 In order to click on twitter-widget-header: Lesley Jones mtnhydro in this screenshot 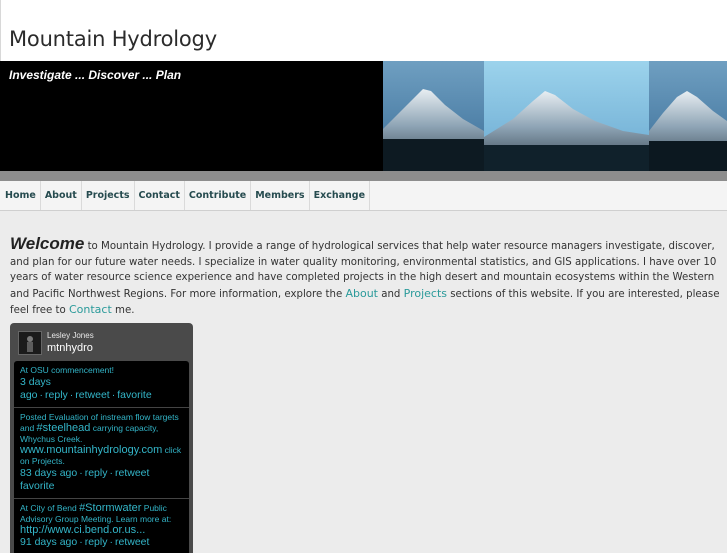, I will do `click(101, 342)`.